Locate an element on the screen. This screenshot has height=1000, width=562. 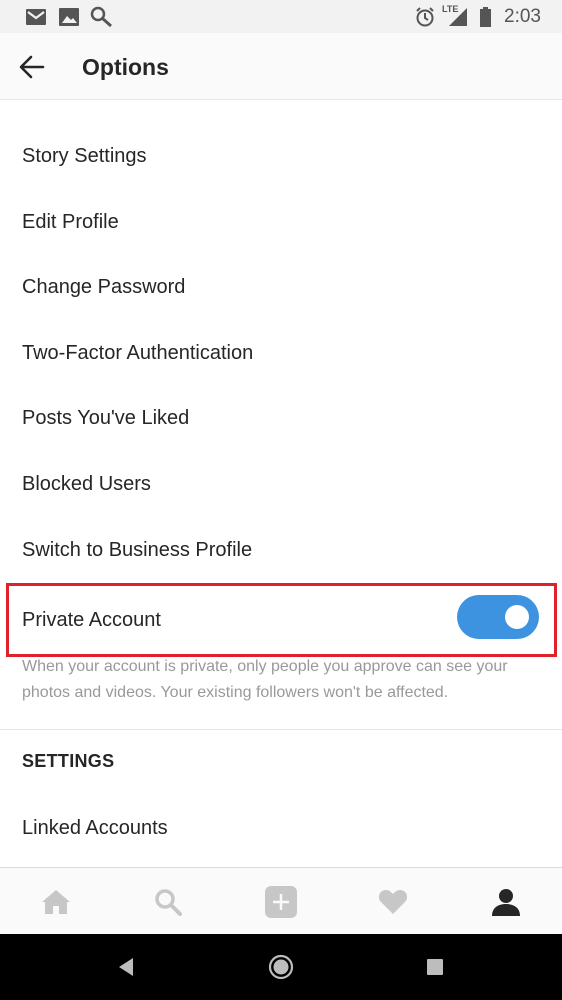
system-back-button is located at coordinates (126, 967).